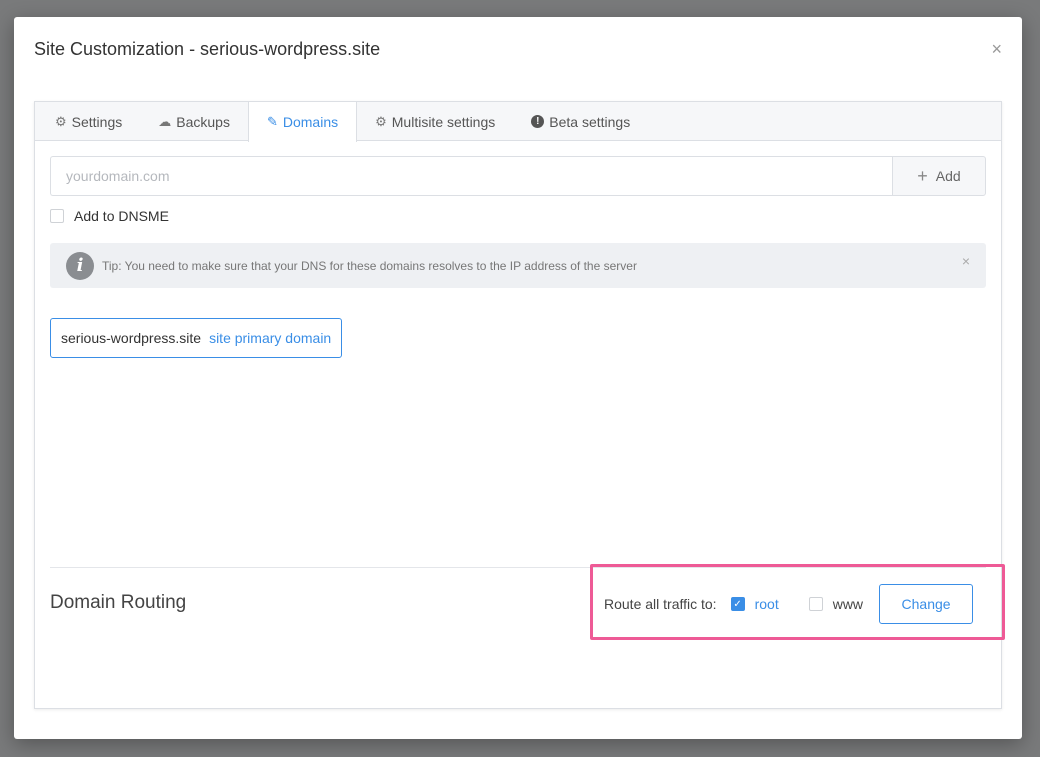  I want to click on route-option-www: www, so click(836, 604).